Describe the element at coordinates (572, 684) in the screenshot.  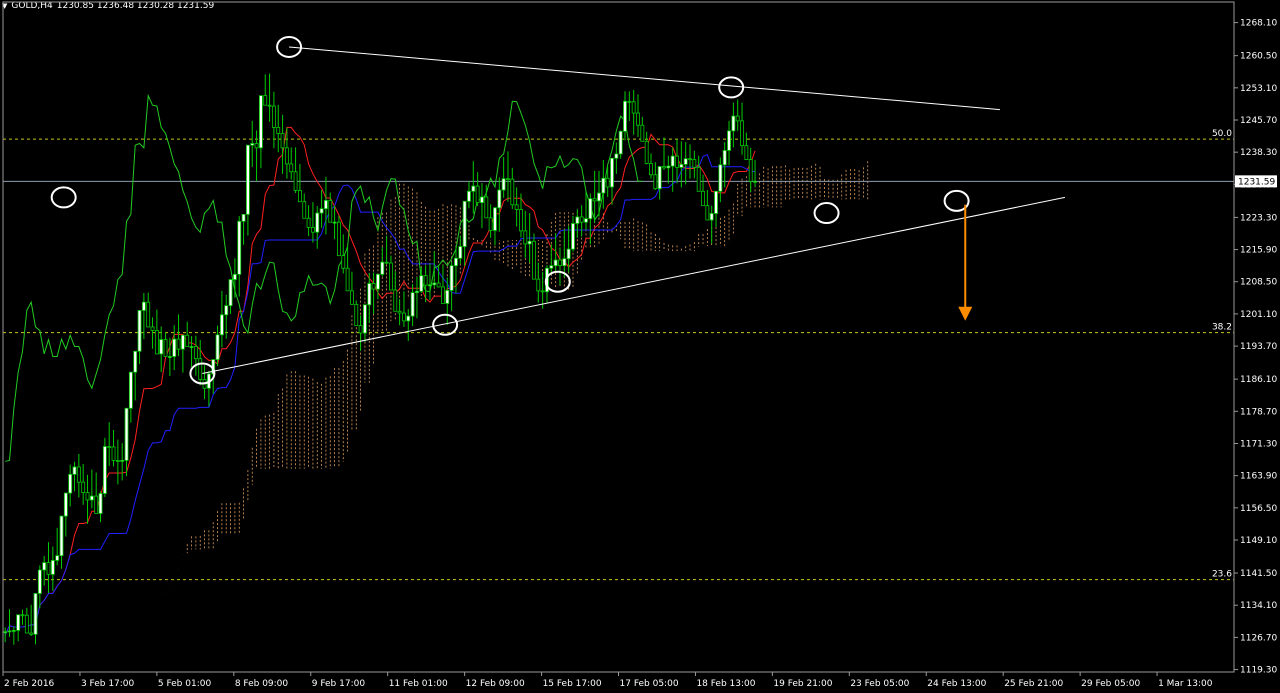
I see `x-tick-label: 15 Feb 17:00` at that location.